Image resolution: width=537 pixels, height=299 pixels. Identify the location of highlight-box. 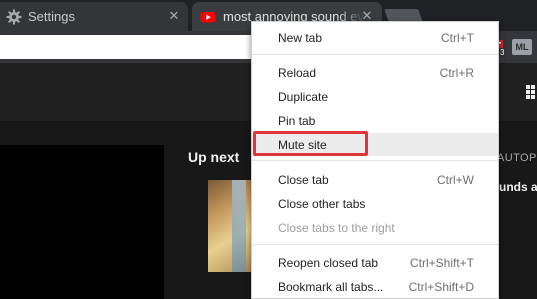
(310, 143).